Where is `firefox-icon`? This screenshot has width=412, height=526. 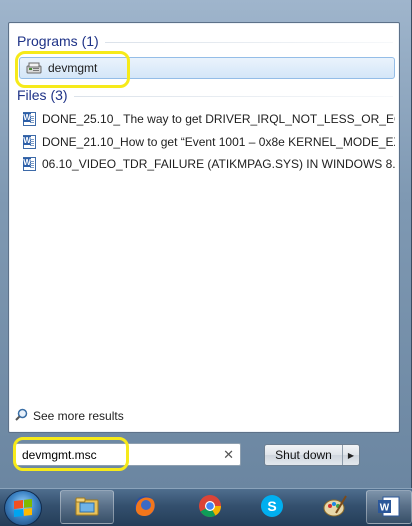 firefox-icon is located at coordinates (145, 507).